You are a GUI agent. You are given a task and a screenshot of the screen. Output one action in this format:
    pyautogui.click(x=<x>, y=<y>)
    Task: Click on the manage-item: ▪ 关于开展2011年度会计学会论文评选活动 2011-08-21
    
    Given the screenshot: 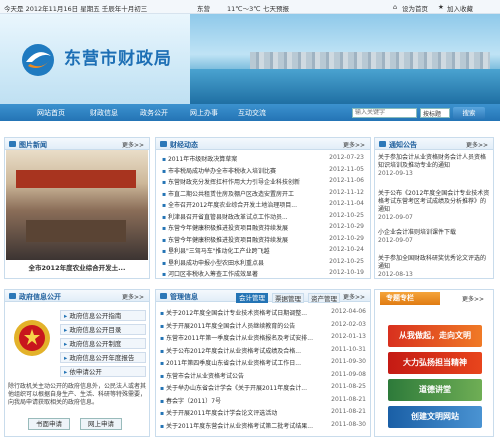 What is the action you would take?
    pyautogui.click(x=263, y=412)
    